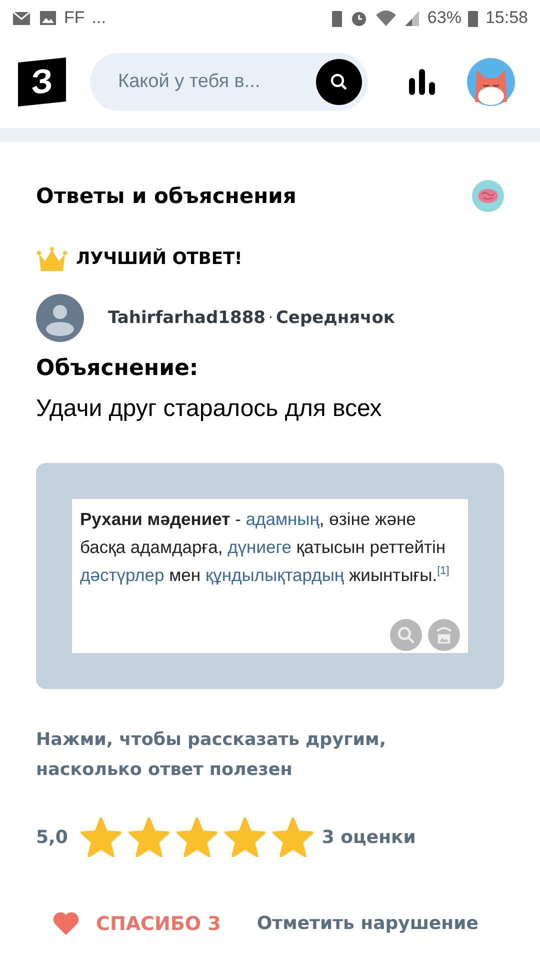  What do you see at coordinates (443, 571) in the screenshot?
I see `footnote-link: [1]` at bounding box center [443, 571].